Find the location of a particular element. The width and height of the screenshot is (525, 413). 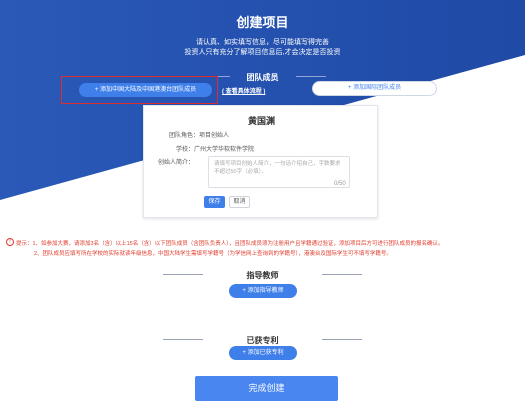

add-mainland-member-button: + 添加中国大陆及中国港澳台团队成员 is located at coordinates (145, 90).